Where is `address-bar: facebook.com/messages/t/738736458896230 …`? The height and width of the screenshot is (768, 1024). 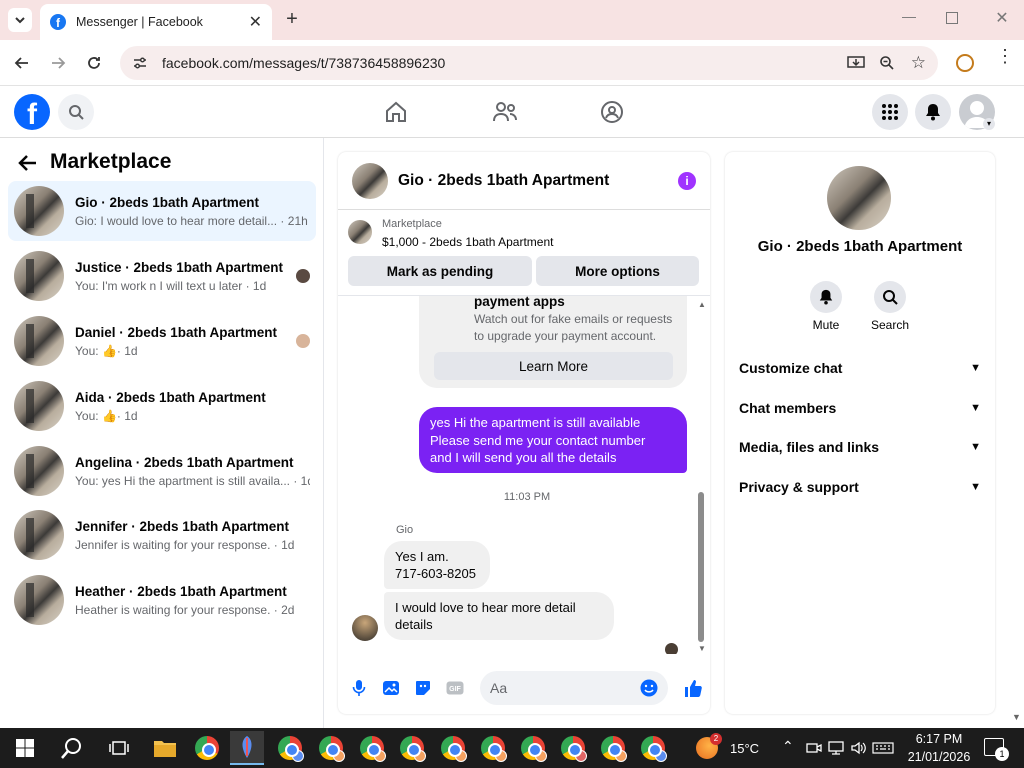 address-bar: facebook.com/messages/t/738736458896230 … is located at coordinates (529, 63).